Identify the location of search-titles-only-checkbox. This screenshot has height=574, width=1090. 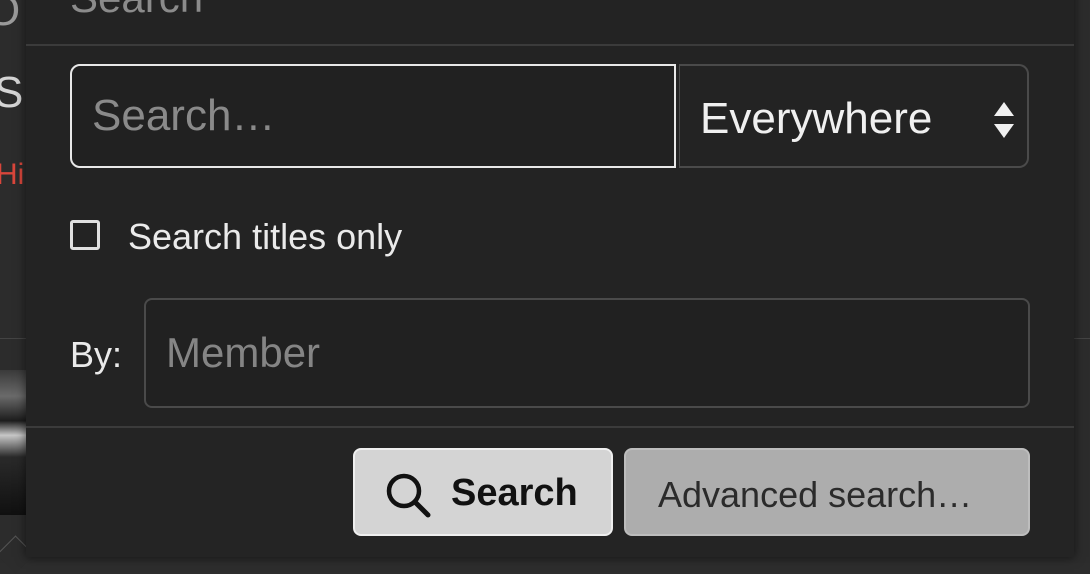
(85, 235).